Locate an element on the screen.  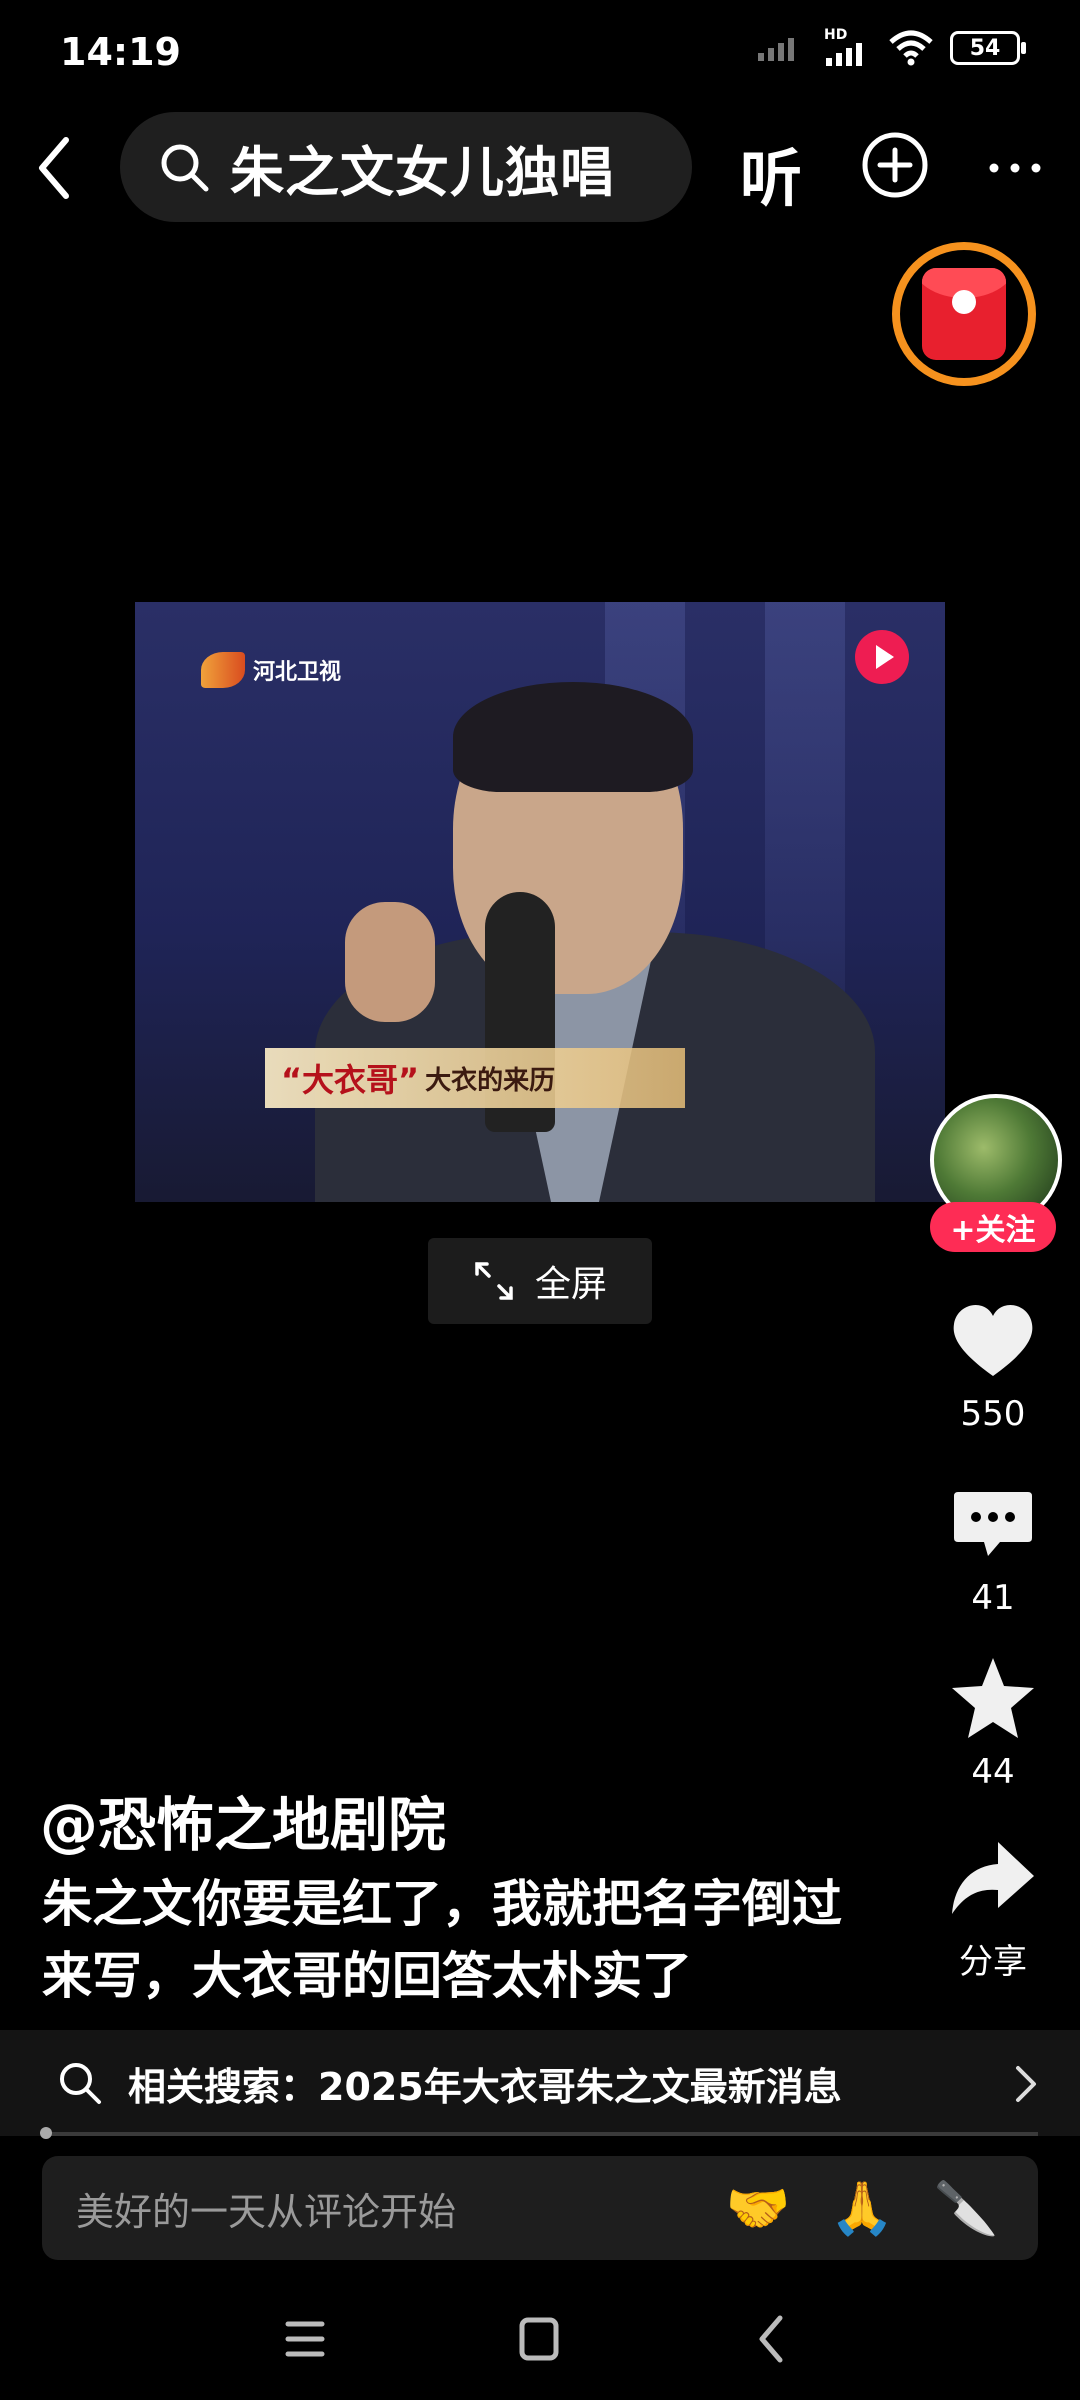
caption-main: “大衣哥” is located at coordinates (350, 1080).